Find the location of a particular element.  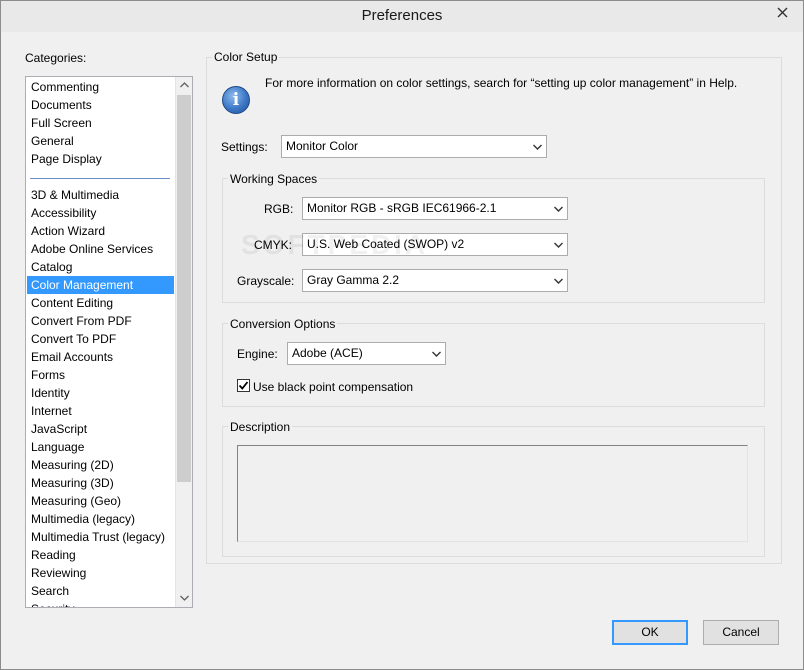

list-item: Full Screen is located at coordinates (100, 123).